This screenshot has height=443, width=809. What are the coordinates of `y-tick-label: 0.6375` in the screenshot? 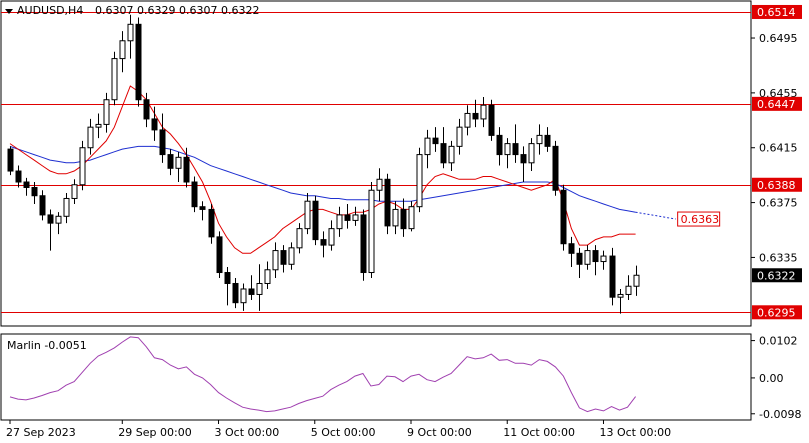 It's located at (778, 203).